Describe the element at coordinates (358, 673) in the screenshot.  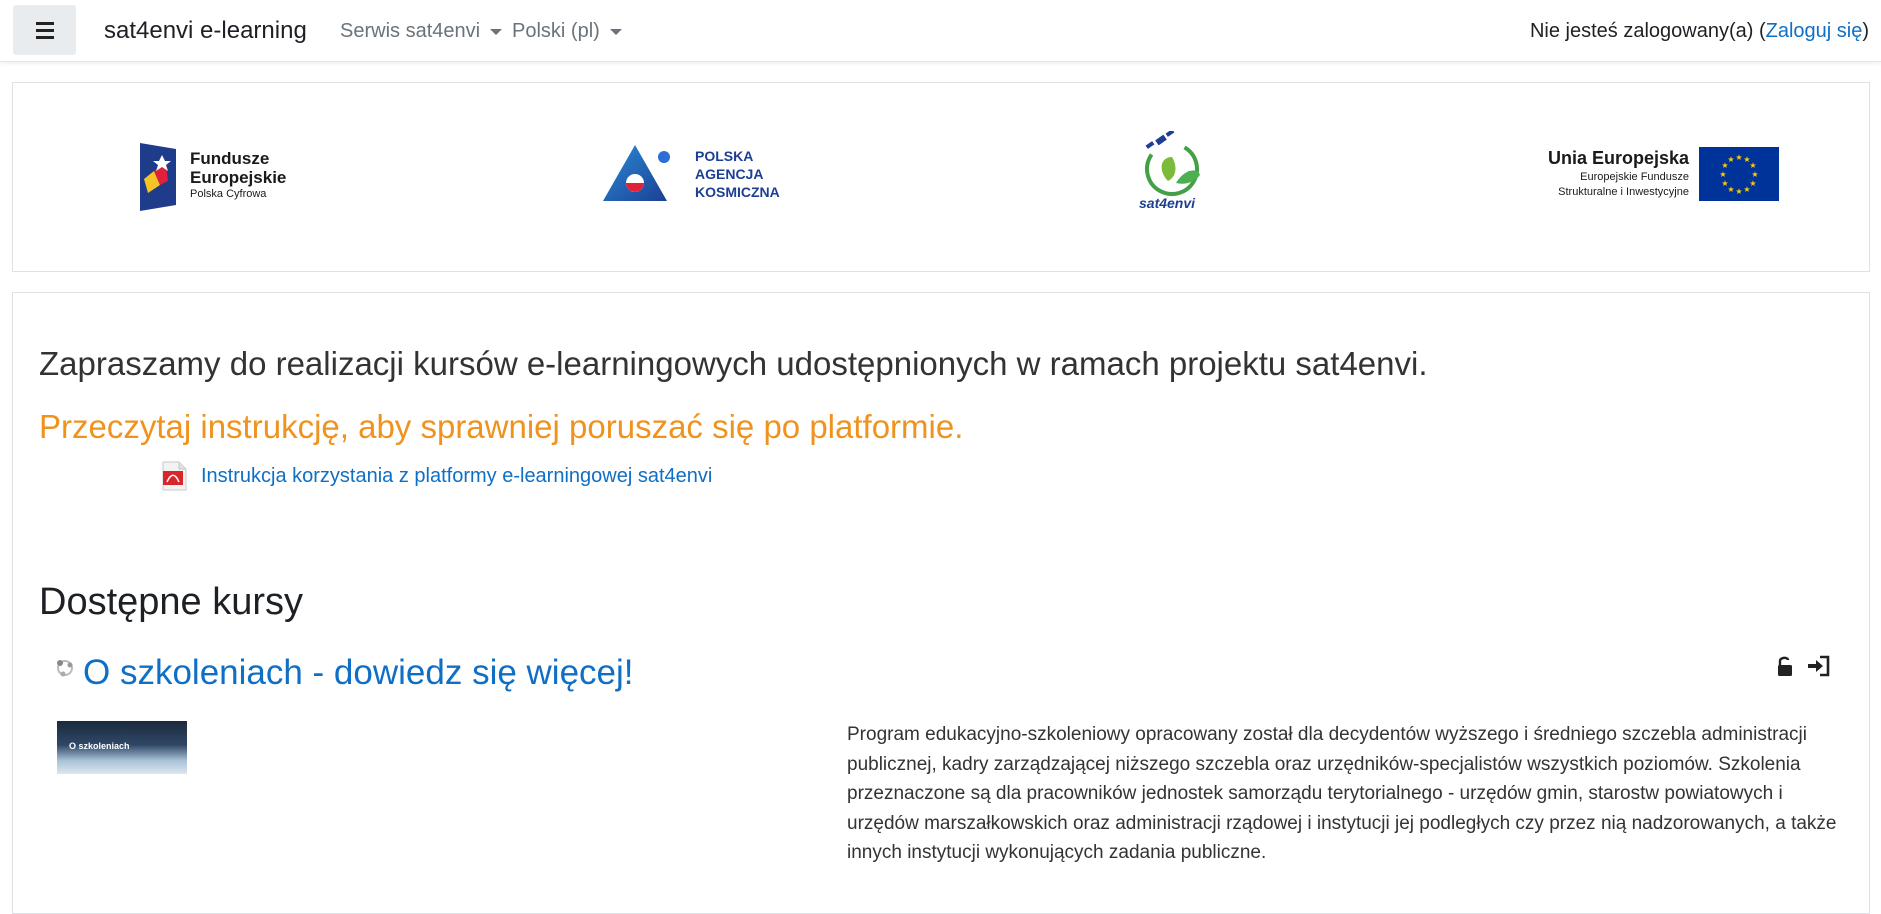
I see `course-title-link: O szkoleniach - dowiedz się więcej!` at that location.